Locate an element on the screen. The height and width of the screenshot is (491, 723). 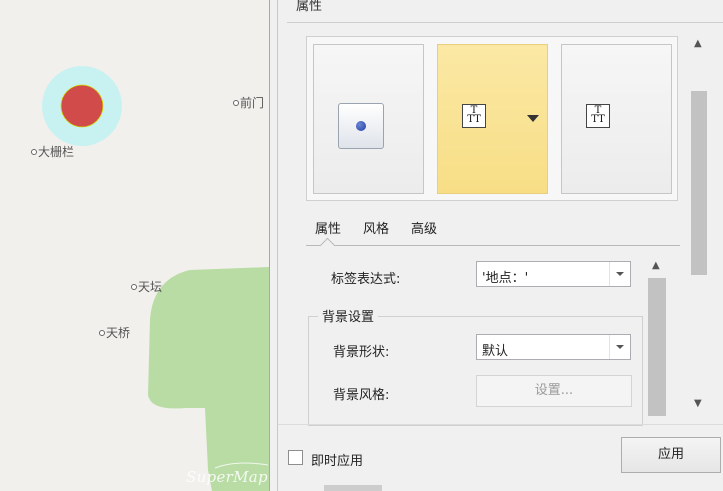
poi-dashilan: 大栅栏 is located at coordinates (52, 152).